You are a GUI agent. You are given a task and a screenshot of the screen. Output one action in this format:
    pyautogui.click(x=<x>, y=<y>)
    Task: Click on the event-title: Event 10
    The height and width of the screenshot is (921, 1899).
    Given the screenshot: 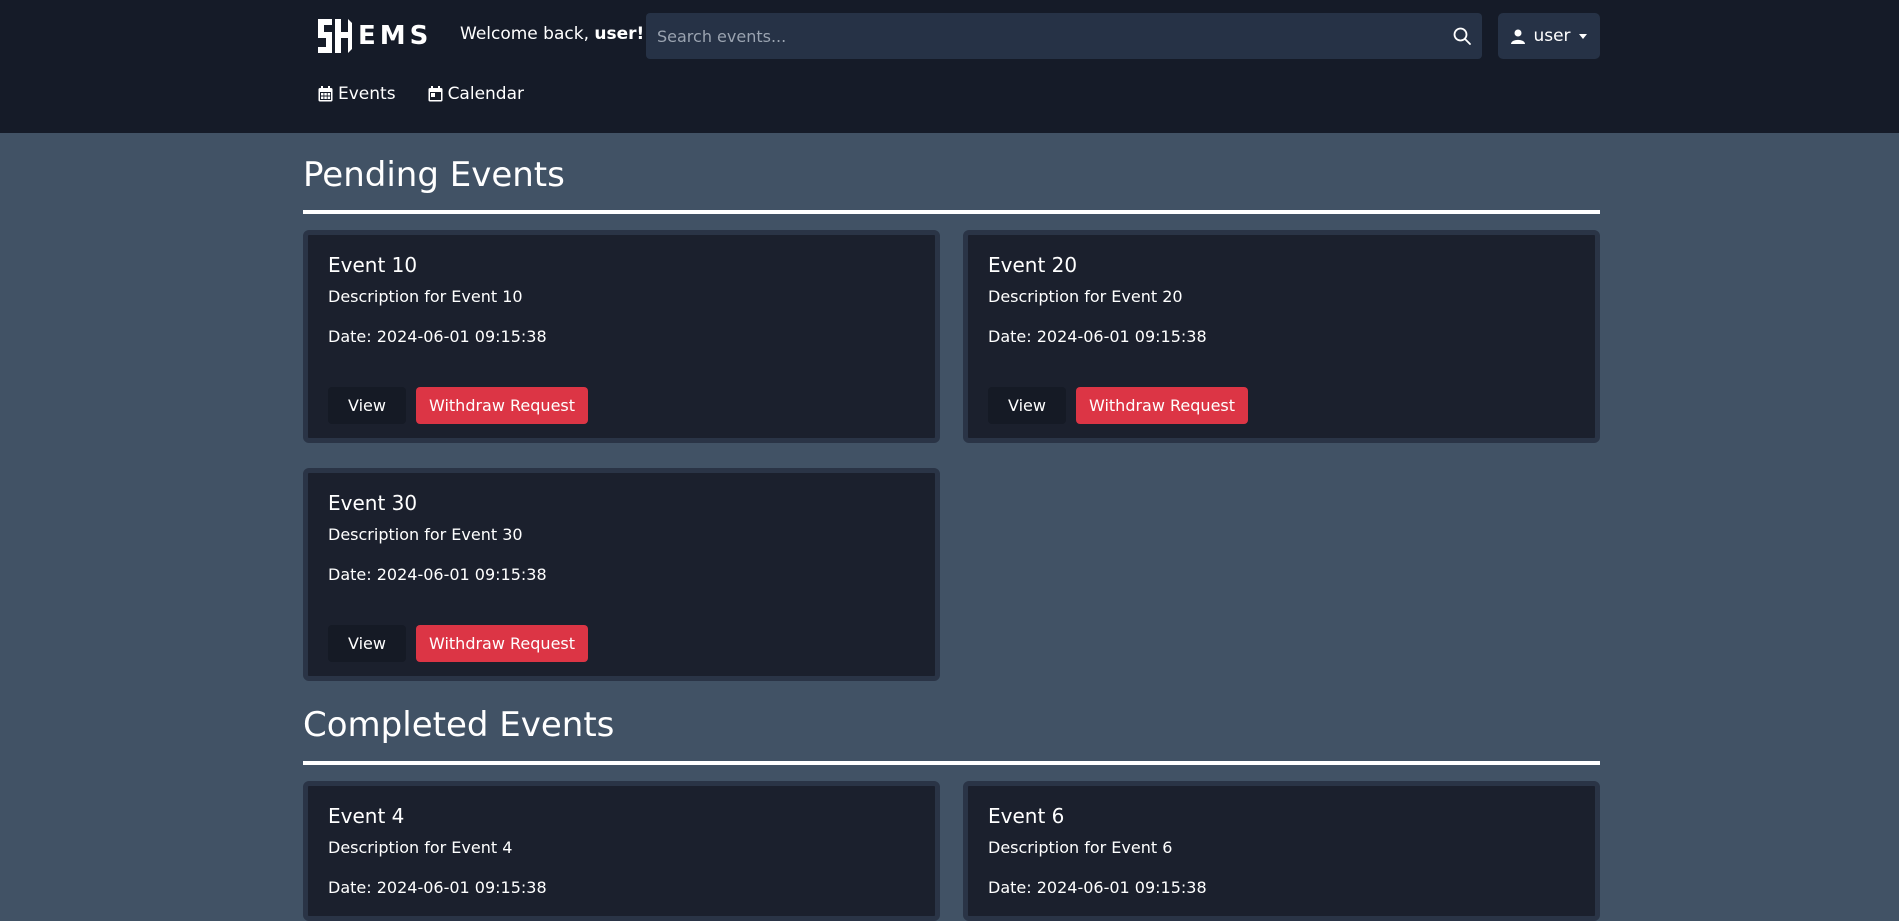 What is the action you would take?
    pyautogui.click(x=373, y=265)
    